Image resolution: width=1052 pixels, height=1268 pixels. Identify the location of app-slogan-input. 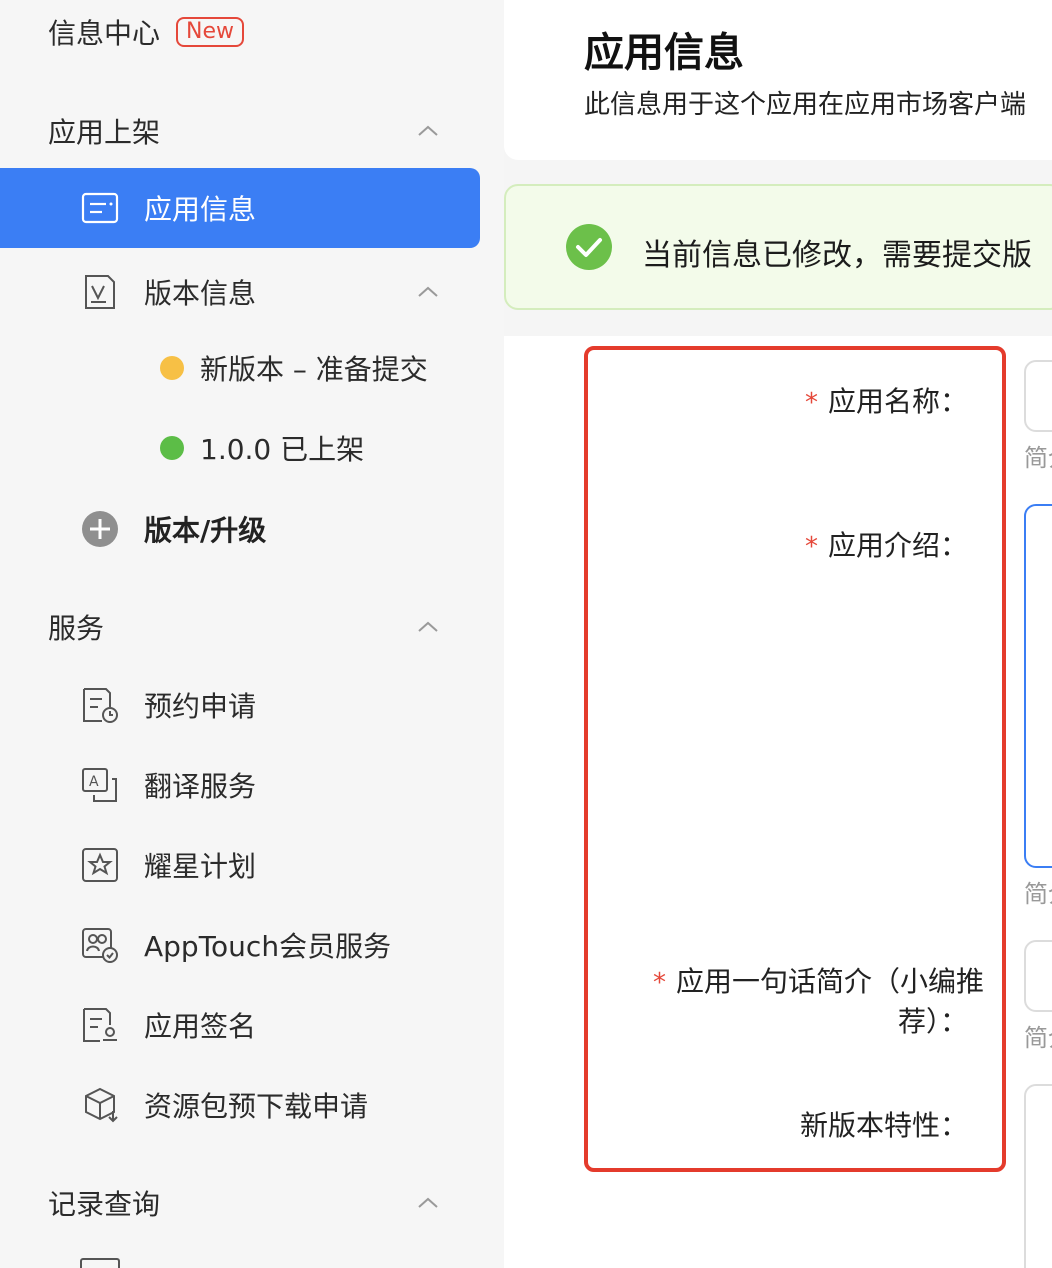
(1038, 976).